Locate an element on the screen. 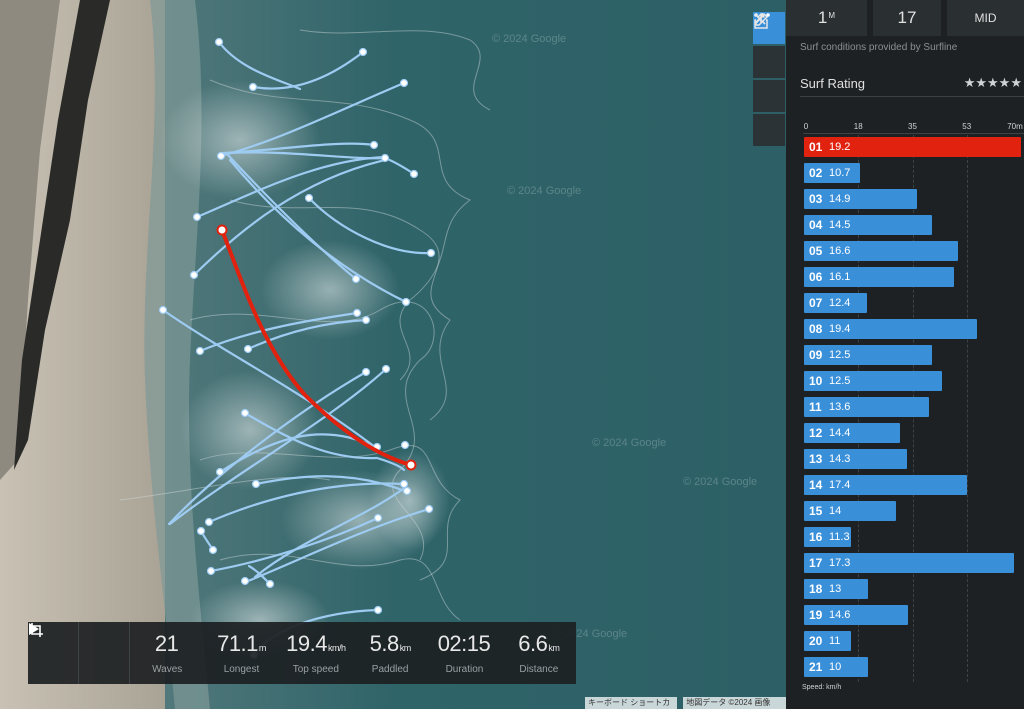  wave-bar-12: 12 14.4 is located at coordinates (852, 433).